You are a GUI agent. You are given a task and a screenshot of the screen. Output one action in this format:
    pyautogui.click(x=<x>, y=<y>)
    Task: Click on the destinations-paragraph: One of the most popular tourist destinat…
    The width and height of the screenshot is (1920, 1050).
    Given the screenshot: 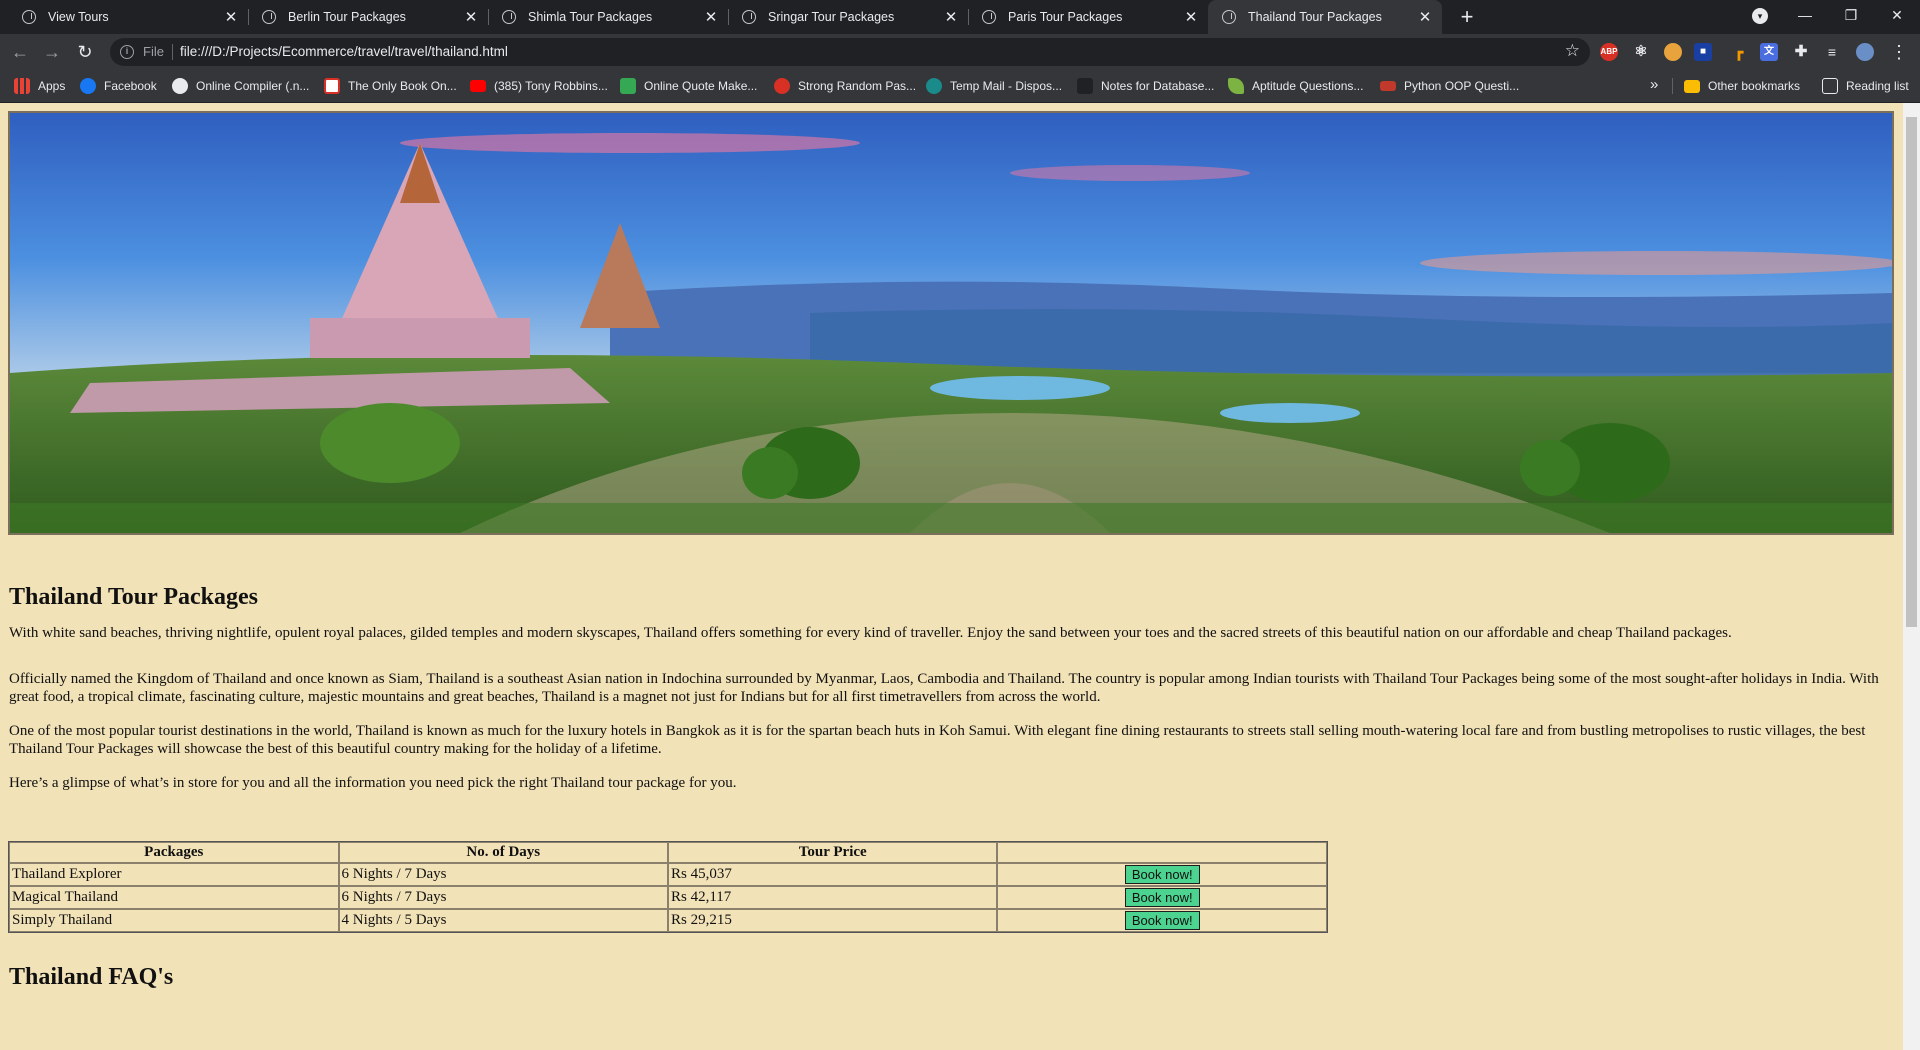 What is the action you would take?
    pyautogui.click(x=937, y=740)
    